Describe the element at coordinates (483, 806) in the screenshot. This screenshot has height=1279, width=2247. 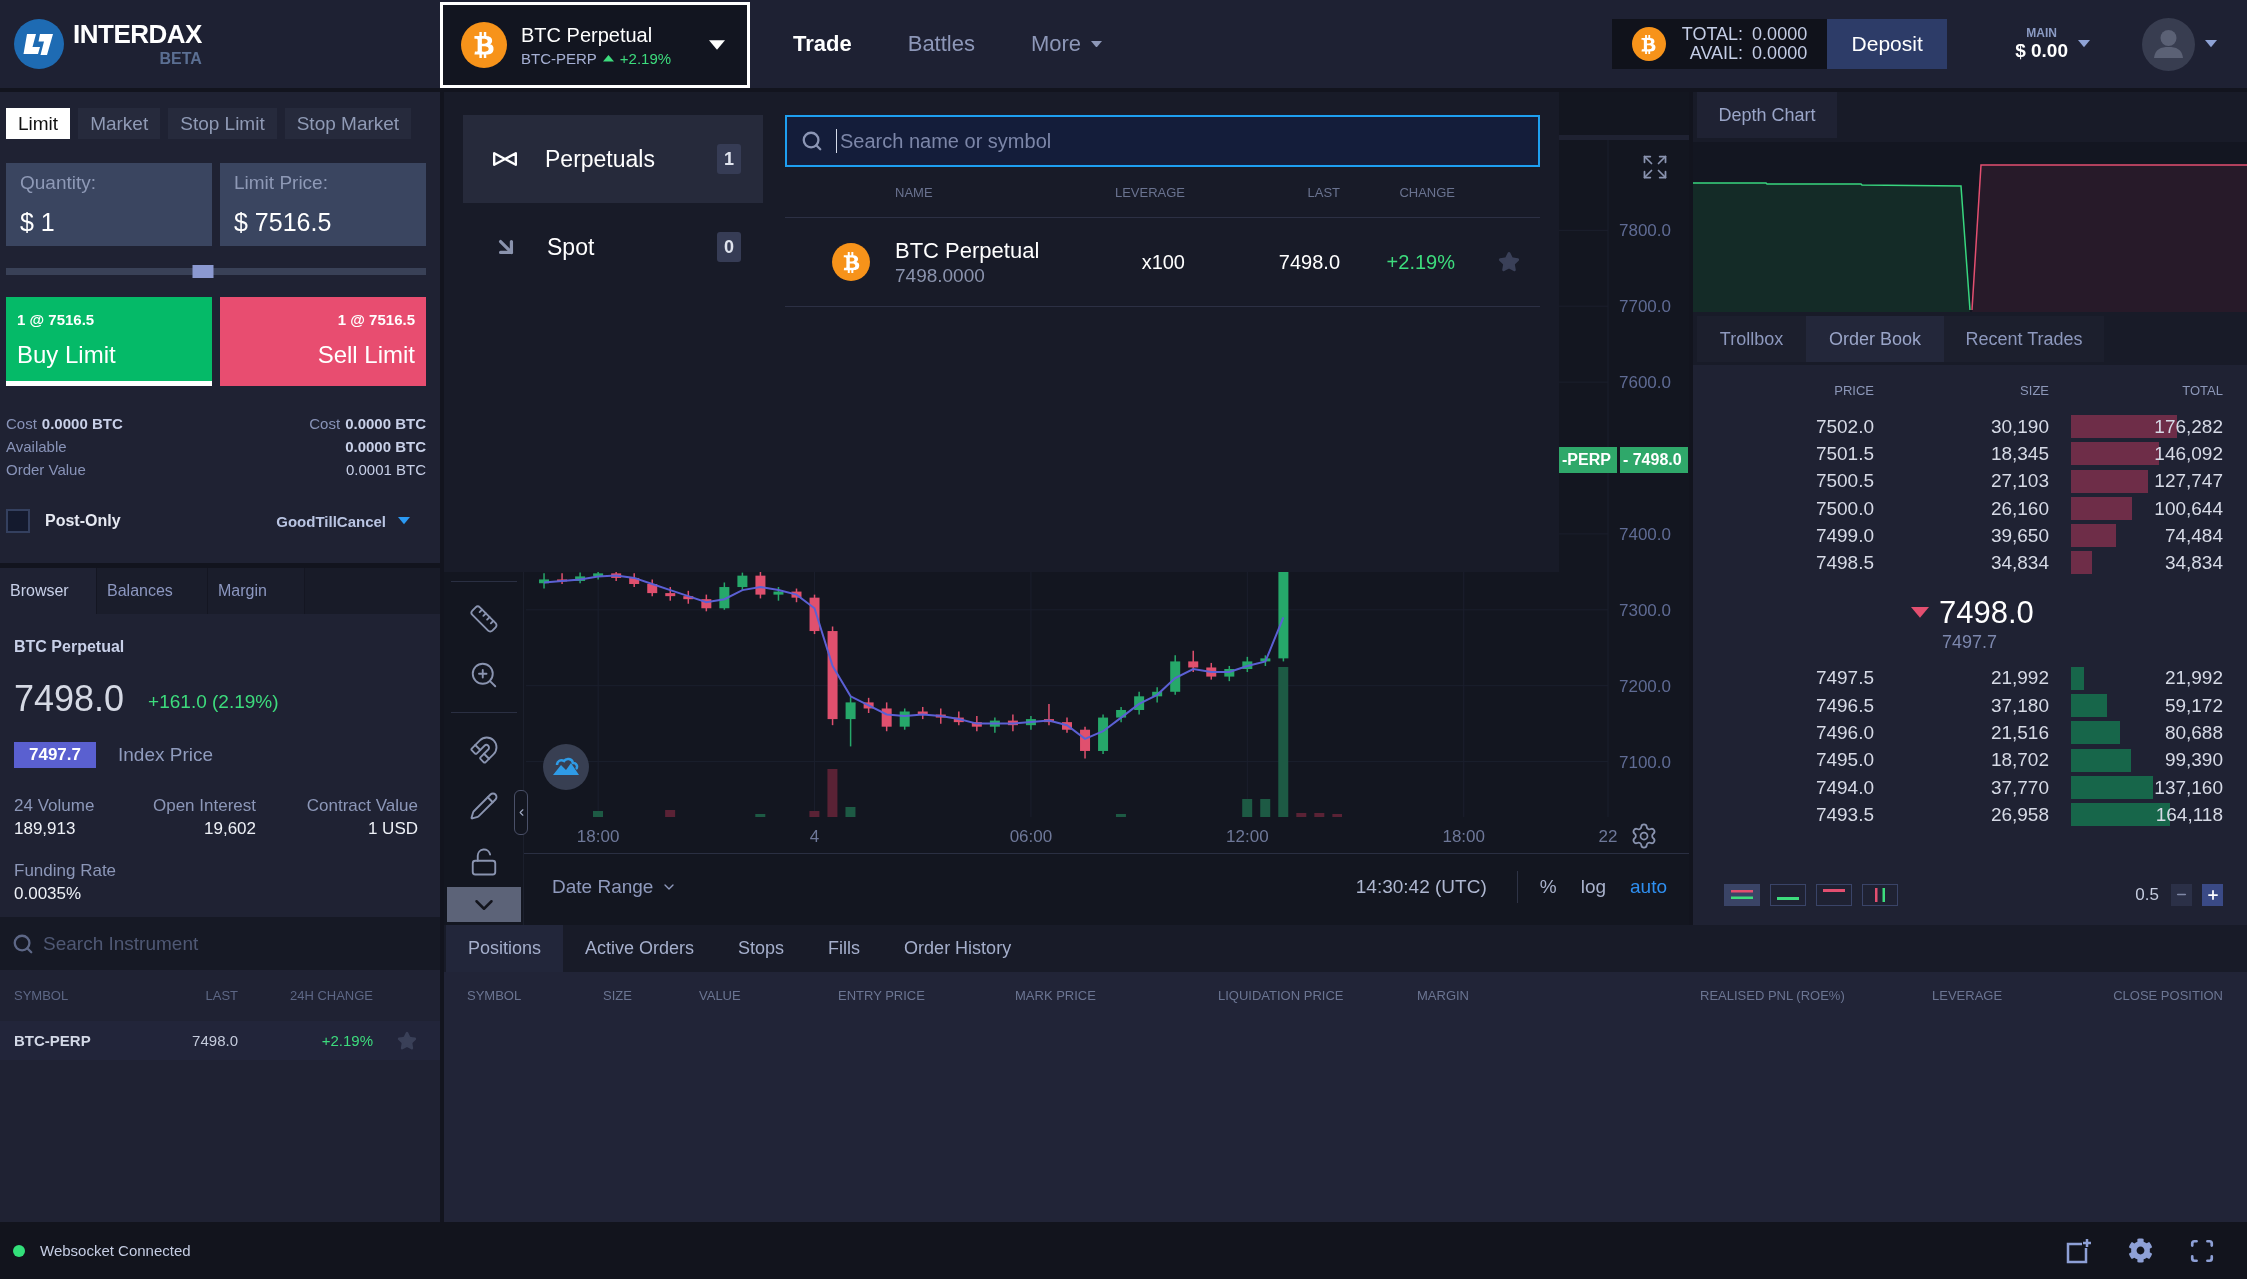
I see `pencil-icon` at that location.